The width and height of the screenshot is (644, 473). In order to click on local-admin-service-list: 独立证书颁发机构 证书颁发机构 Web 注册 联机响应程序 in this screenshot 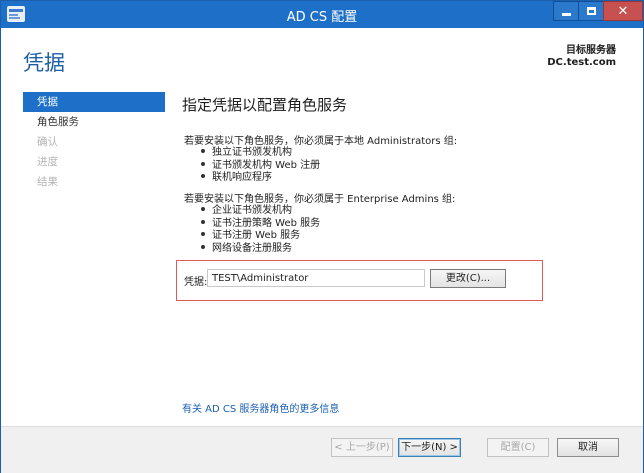, I will do `click(260, 166)`.